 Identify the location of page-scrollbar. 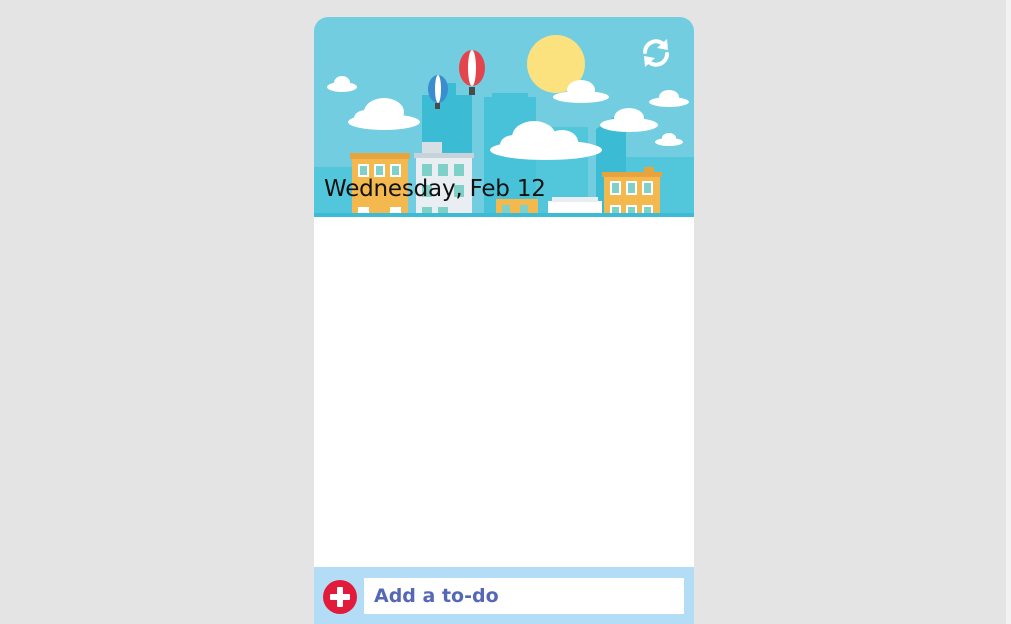
(1008, 312).